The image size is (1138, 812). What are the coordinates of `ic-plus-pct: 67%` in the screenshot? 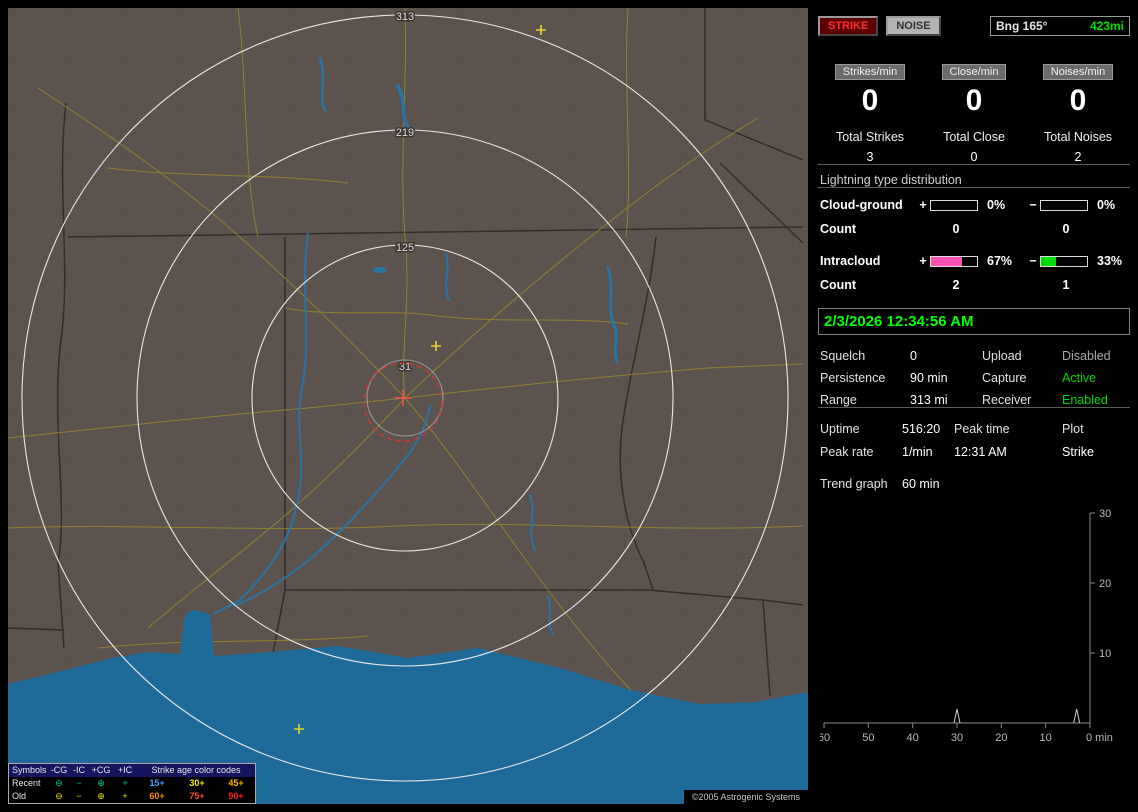 It's located at (1000, 261).